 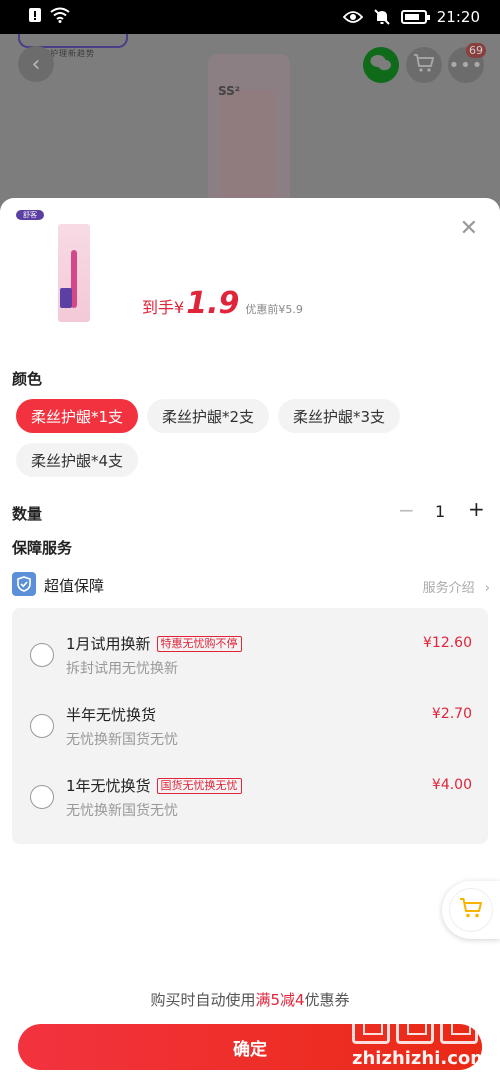 I want to click on battery-icon, so click(x=415, y=17).